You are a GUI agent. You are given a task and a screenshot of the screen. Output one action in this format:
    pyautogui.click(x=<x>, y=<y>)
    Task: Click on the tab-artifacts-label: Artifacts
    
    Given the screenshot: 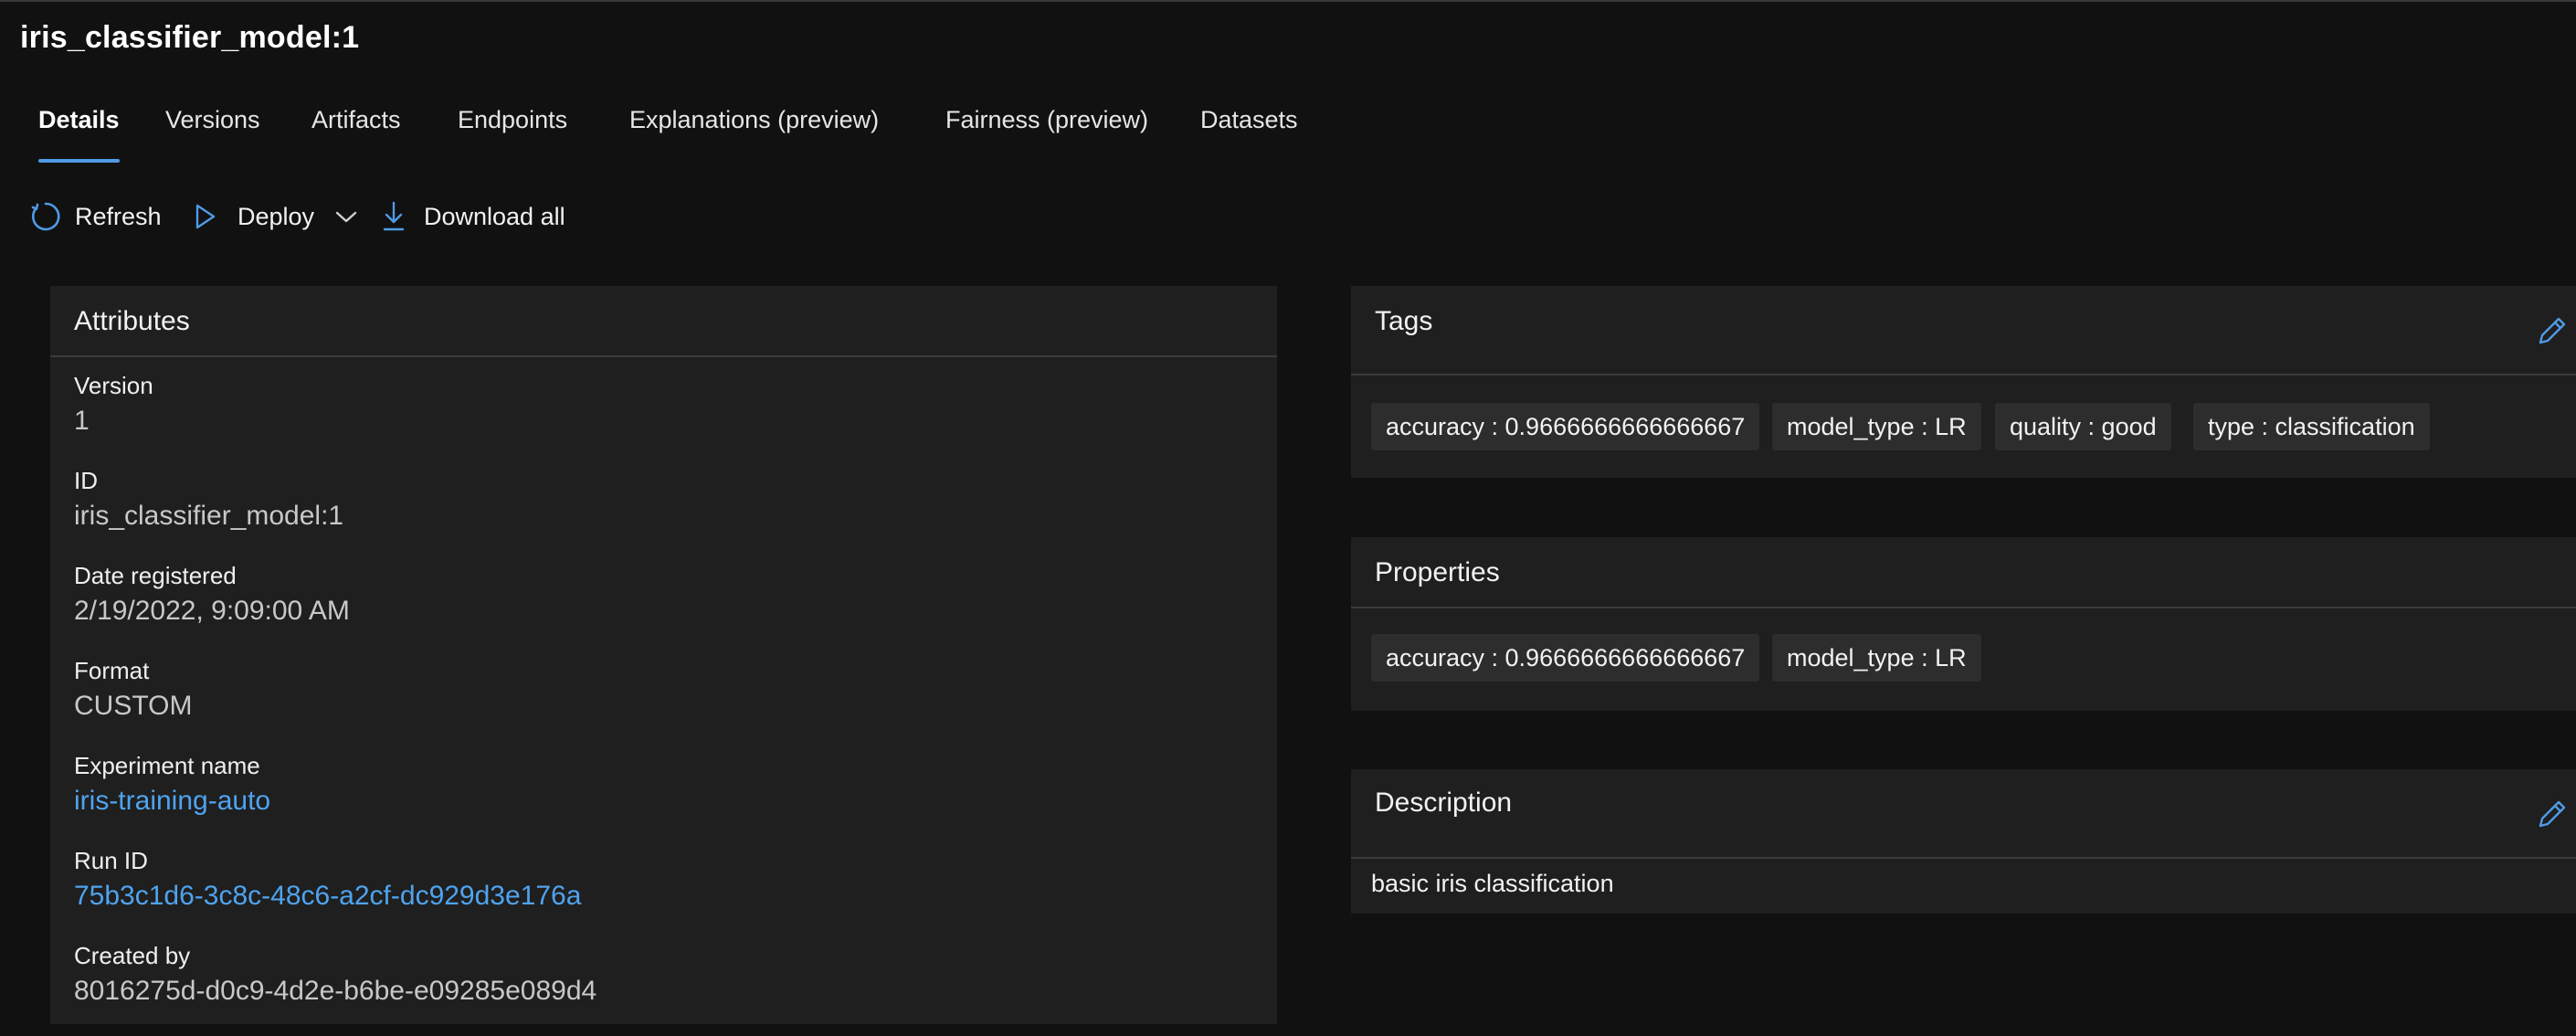 What is the action you would take?
    pyautogui.click(x=356, y=119)
    